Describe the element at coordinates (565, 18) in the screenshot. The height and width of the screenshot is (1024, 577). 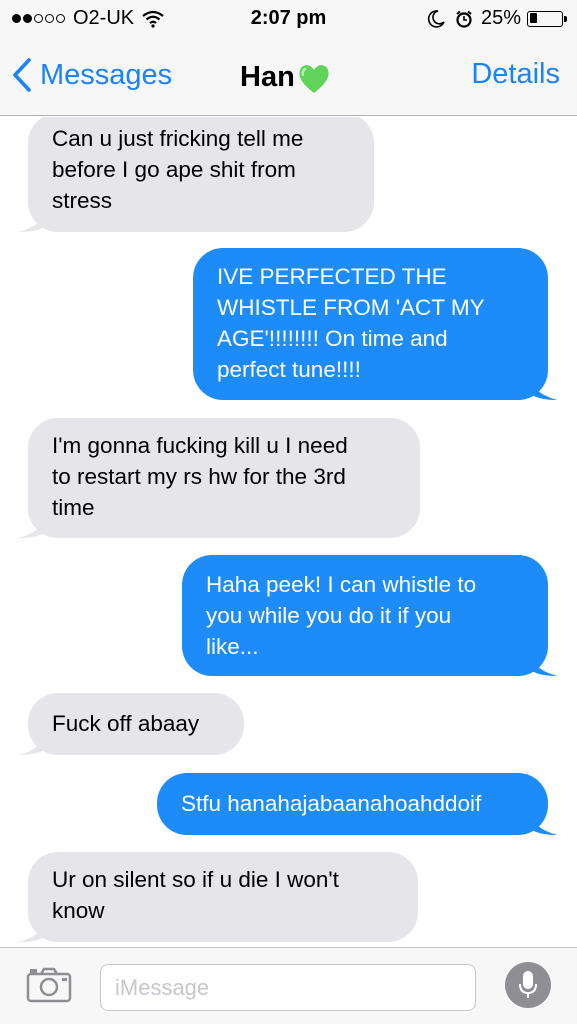
I see `battery-nub` at that location.